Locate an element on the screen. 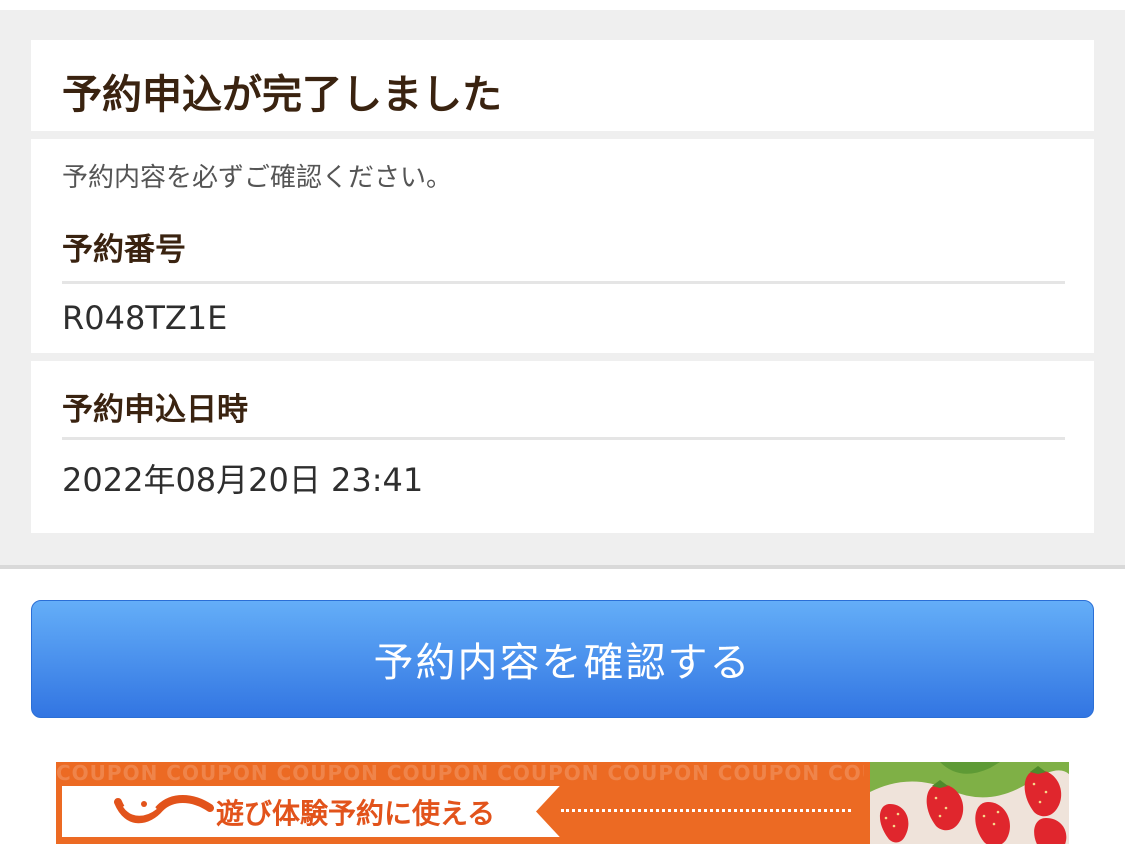 The image size is (1125, 844). banner-text: 遊び体験予約に使える is located at coordinates (356, 813).